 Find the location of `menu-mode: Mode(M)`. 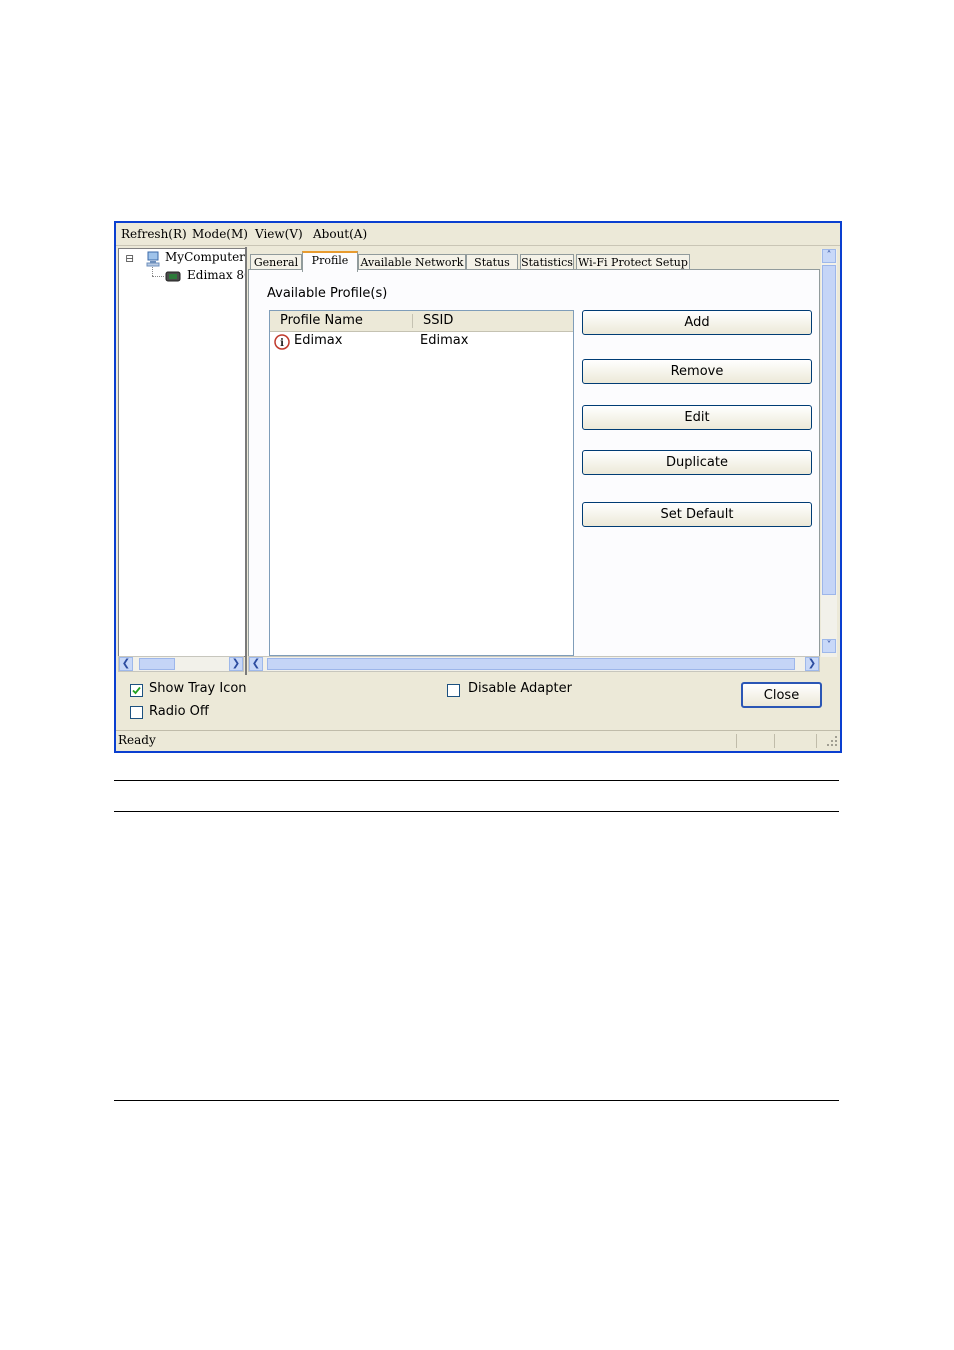

menu-mode: Mode(M) is located at coordinates (220, 234).